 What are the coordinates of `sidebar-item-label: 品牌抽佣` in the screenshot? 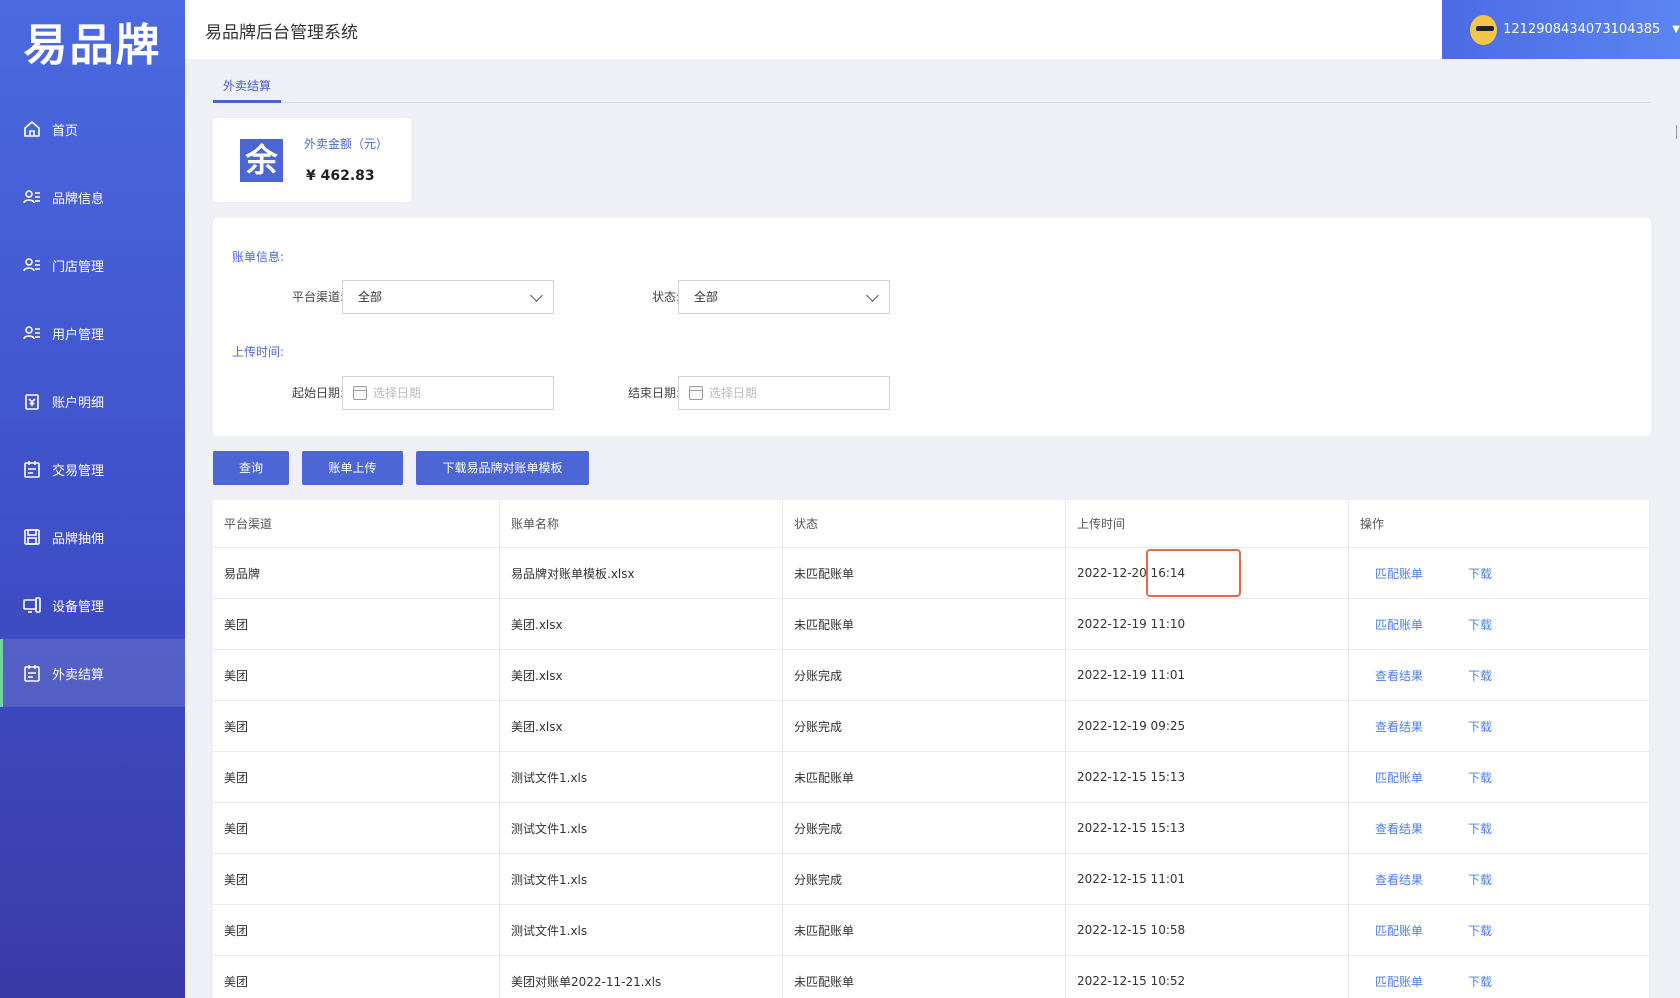 It's located at (78, 539).